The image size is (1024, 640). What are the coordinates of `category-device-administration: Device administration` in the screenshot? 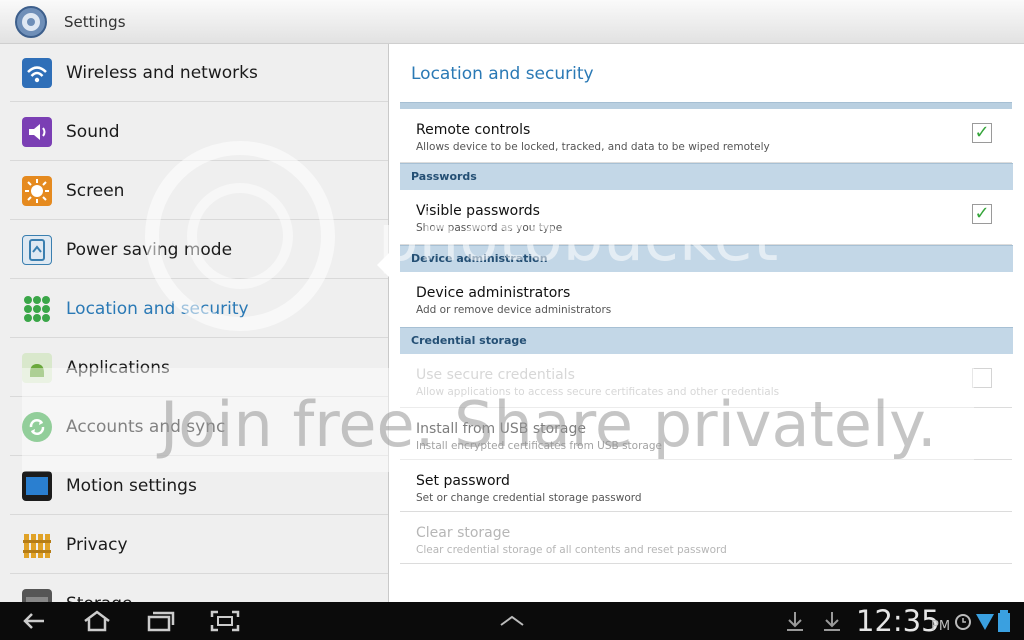 It's located at (706, 258).